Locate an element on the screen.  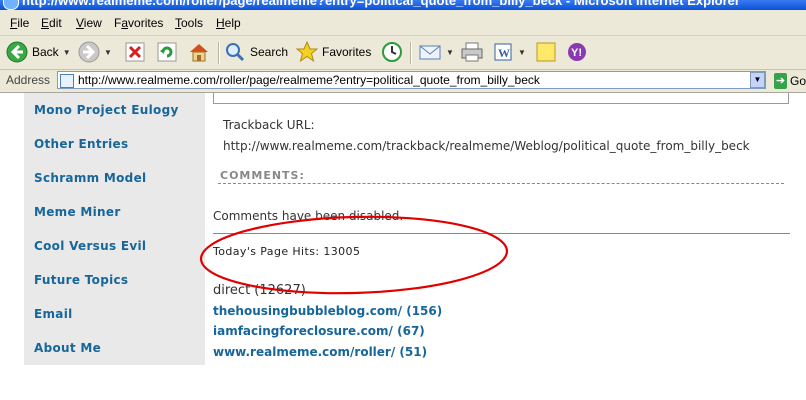
back-arrow-icon is located at coordinates (17, 52).